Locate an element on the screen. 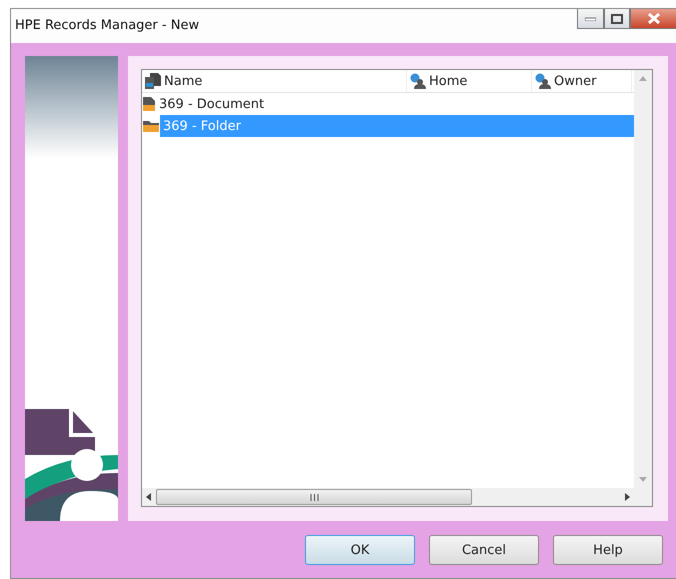  vertical-scrollbar is located at coordinates (643, 279).